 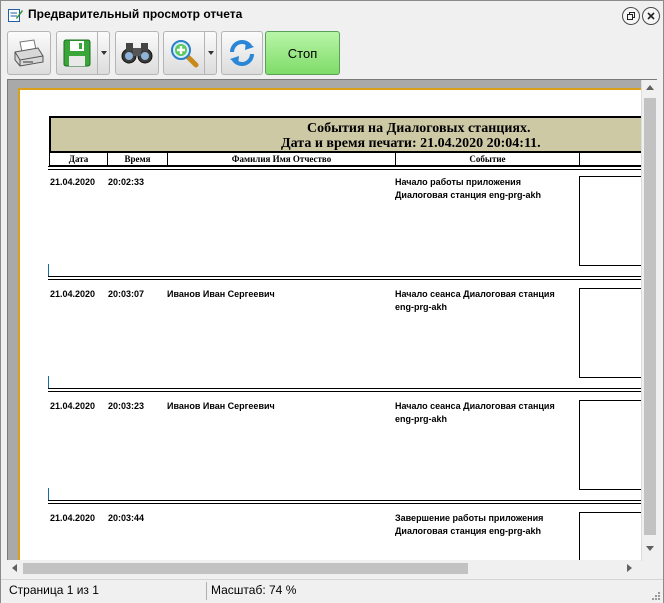 I want to click on save-icon, so click(x=77, y=53).